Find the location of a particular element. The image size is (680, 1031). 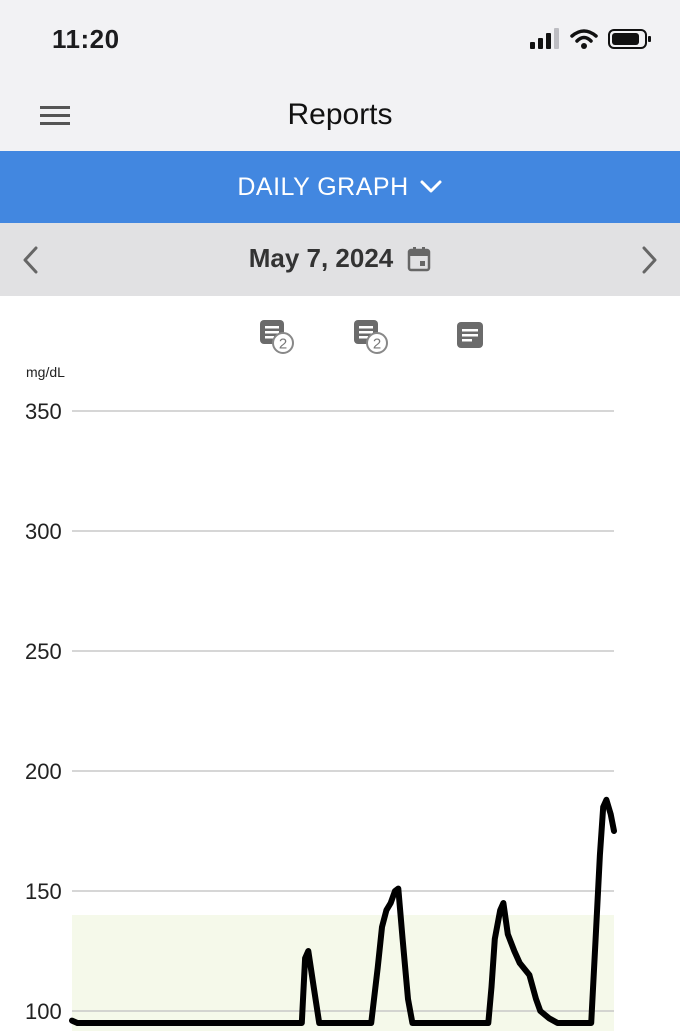

date-label: May 7, 2024 is located at coordinates (321, 258).